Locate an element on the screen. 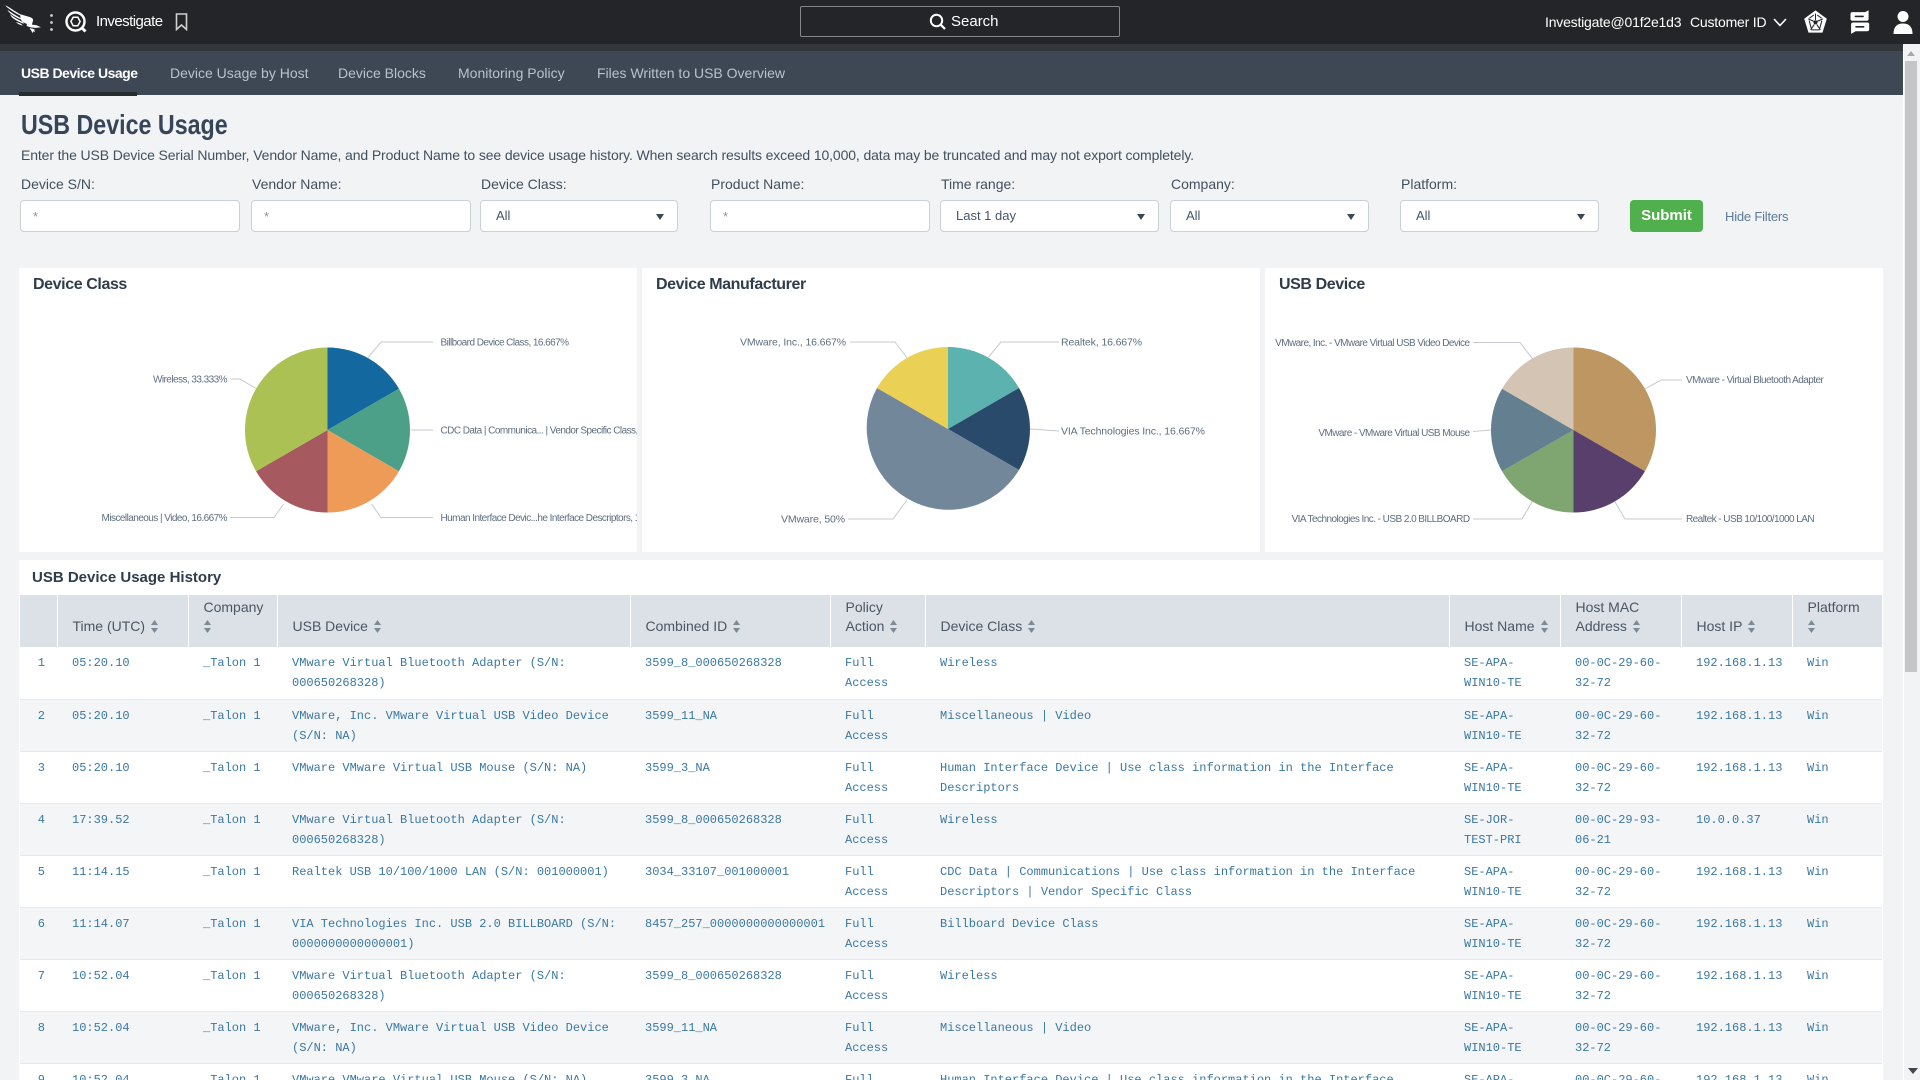  svg-text: VMware, 50% is located at coordinates (813, 520).